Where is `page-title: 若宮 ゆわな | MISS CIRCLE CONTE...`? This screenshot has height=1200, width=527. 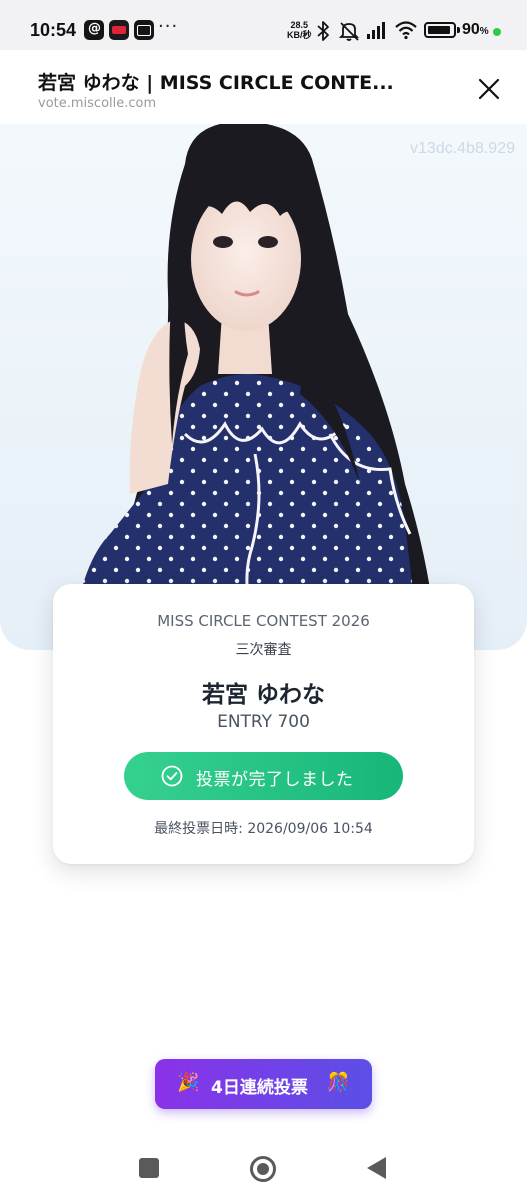
page-title: 若宮 ゆわな | MISS CIRCLE CONTE... is located at coordinates (216, 83).